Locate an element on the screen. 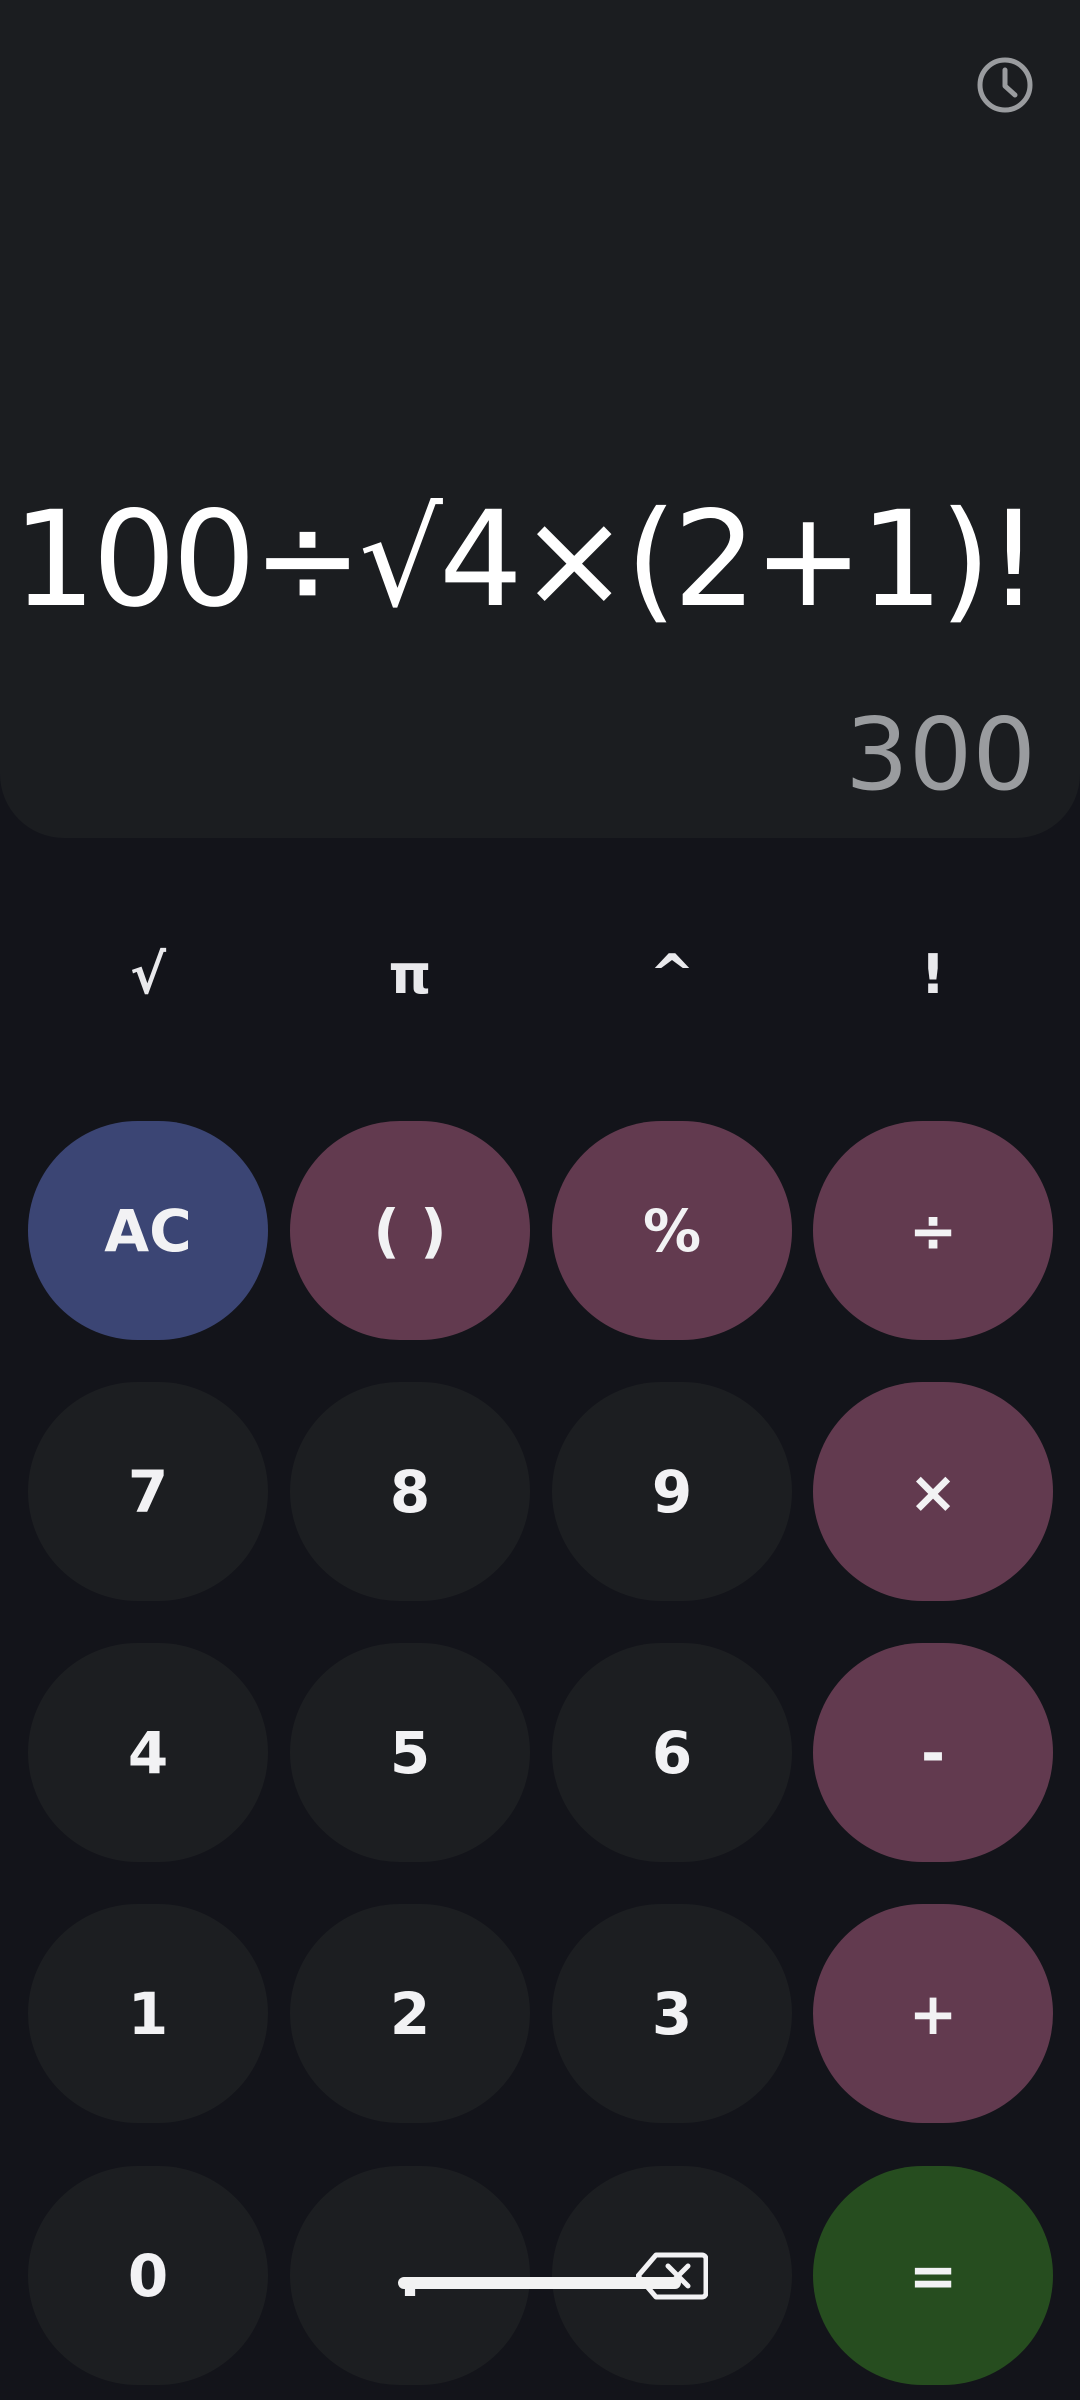 The height and width of the screenshot is (2400, 1080). factorial-button: ! is located at coordinates (933, 974).